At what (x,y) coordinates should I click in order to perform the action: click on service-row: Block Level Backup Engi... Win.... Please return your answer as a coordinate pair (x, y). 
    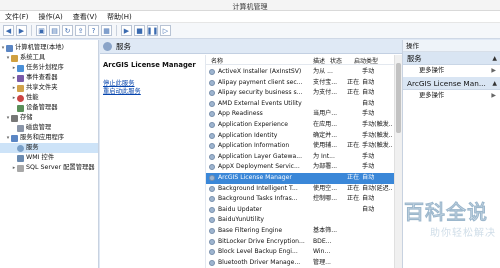
    Looking at the image, I should click on (304, 252).